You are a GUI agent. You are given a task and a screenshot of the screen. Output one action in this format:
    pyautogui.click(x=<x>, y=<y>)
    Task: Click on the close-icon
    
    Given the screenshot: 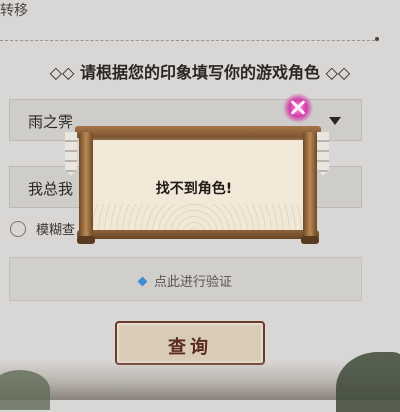 What is the action you would take?
    pyautogui.click(x=298, y=108)
    